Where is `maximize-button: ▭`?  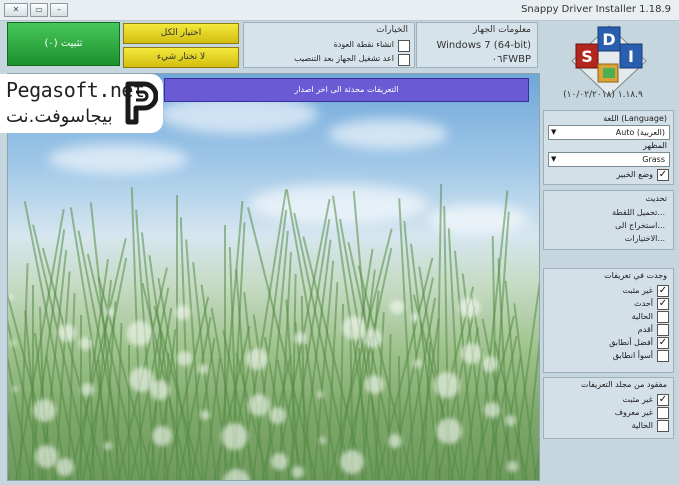 maximize-button: ▭ is located at coordinates (39, 10).